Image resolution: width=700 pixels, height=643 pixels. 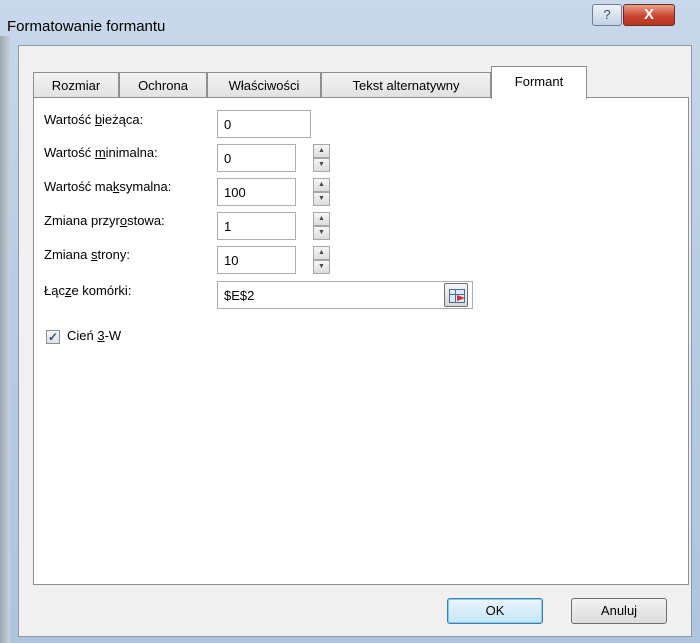 What do you see at coordinates (101, 152) in the screenshot?
I see `min-value-label: Wartość minimalna:` at bounding box center [101, 152].